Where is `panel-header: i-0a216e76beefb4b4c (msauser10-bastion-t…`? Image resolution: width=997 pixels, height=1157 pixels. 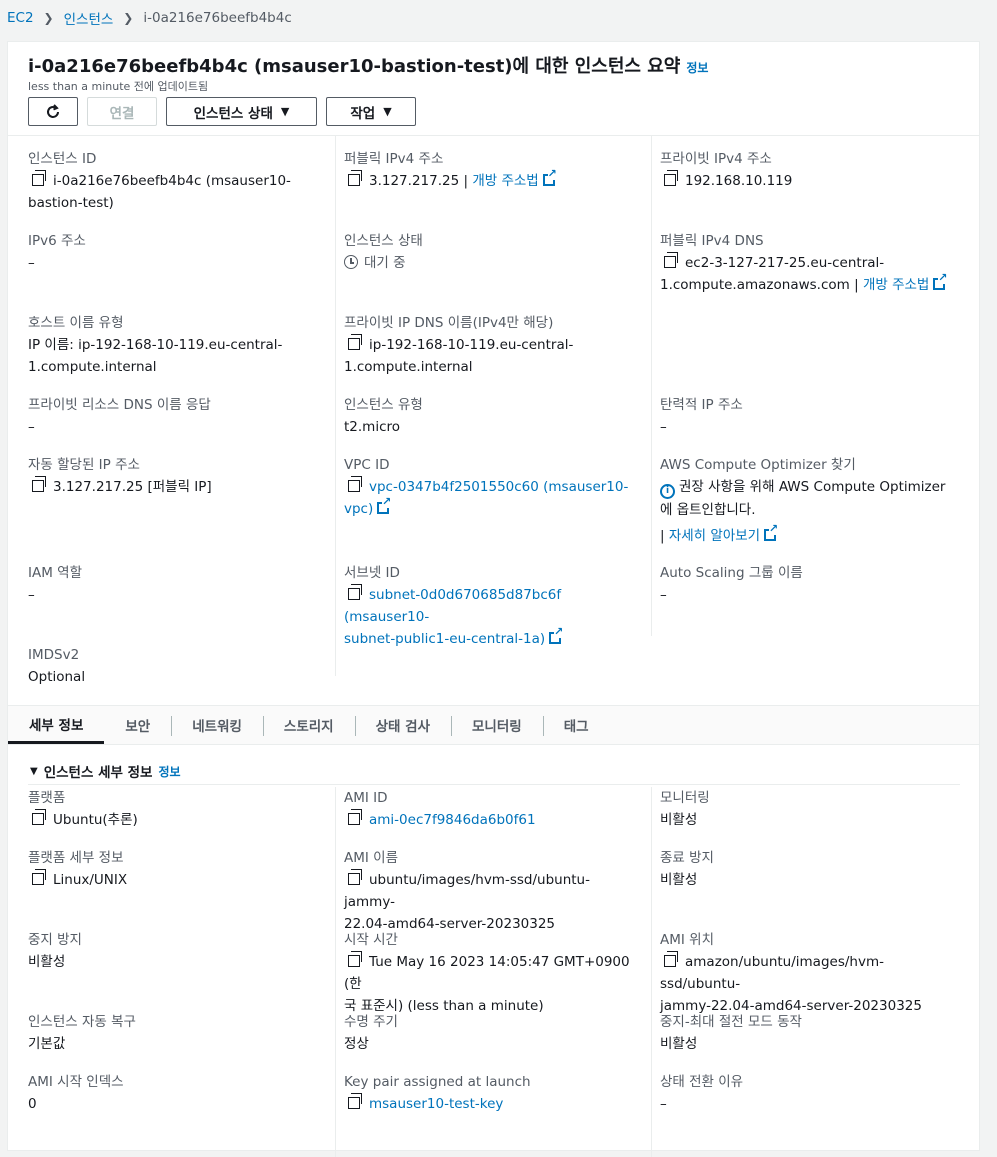 panel-header: i-0a216e76beefb4b4c (msauser10-bastion-t… is located at coordinates (493, 89).